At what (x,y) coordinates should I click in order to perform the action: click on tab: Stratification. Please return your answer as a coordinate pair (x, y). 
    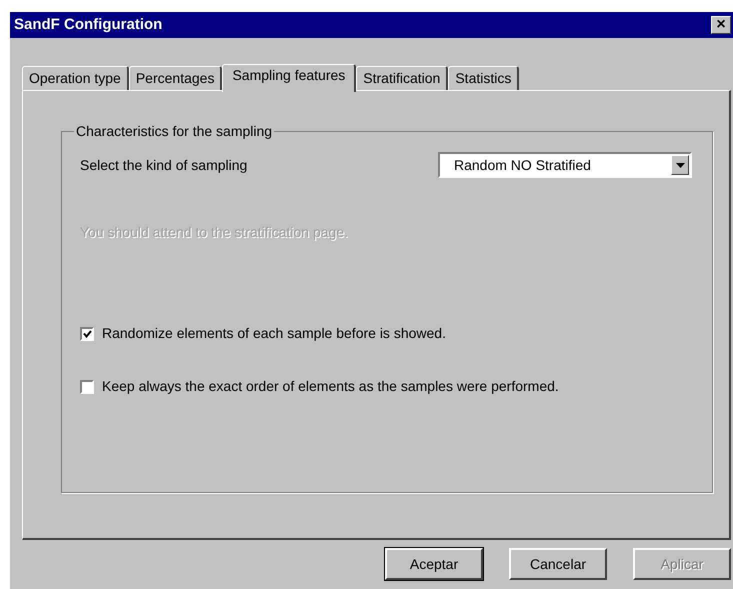
    Looking at the image, I should click on (402, 78).